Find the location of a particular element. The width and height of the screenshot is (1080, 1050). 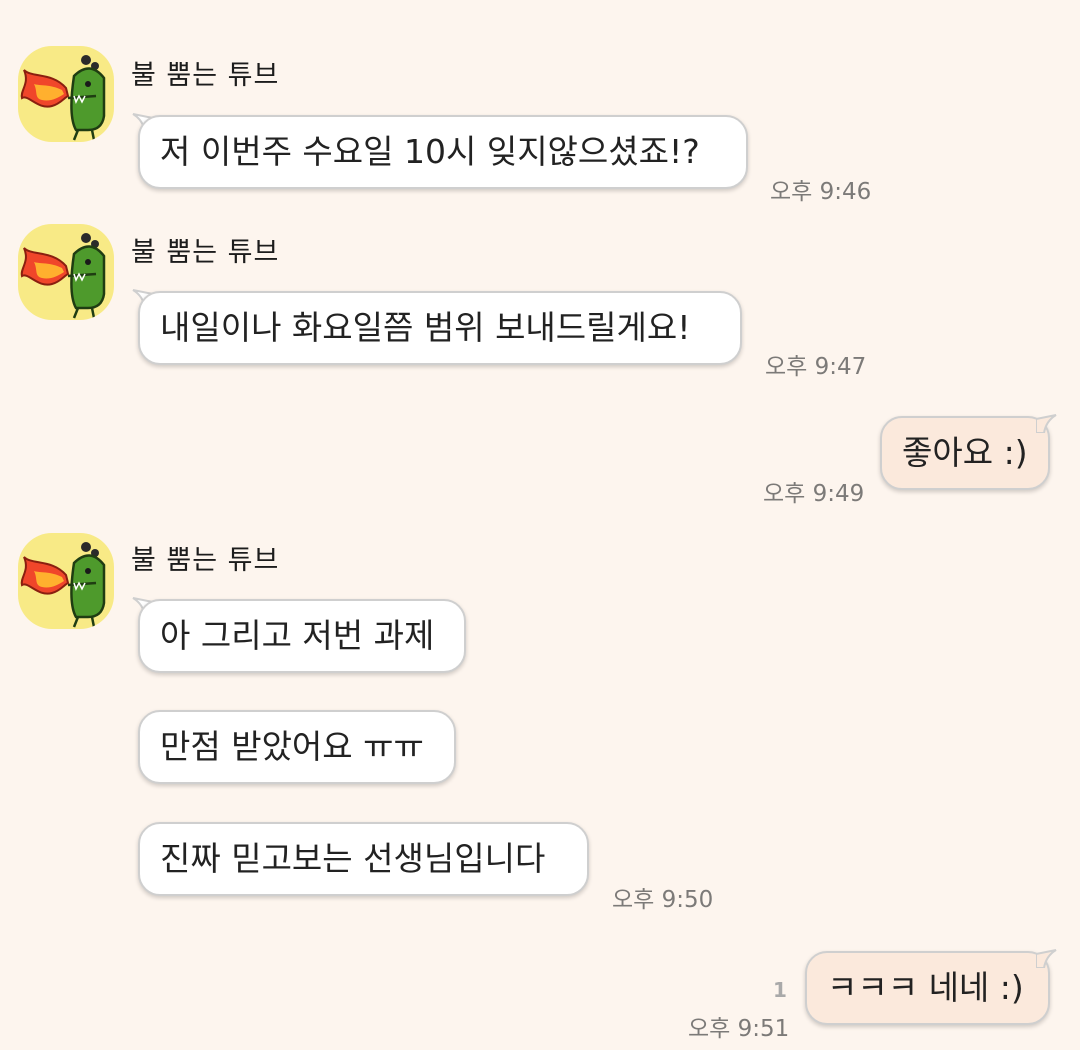

message-bubble-incoming: 만점 받았어요 ㅠㅠ is located at coordinates (297, 747).